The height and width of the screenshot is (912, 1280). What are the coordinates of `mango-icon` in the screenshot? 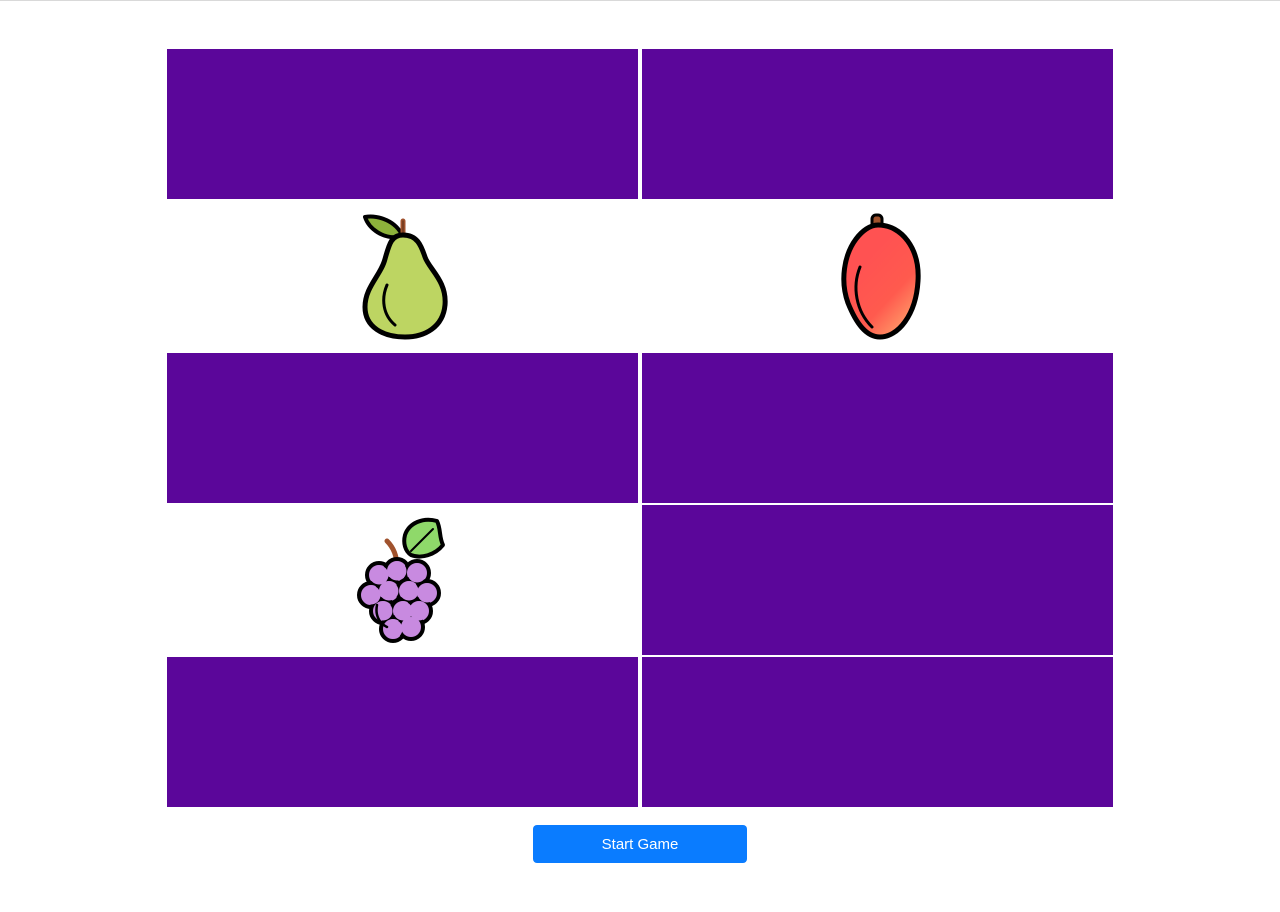 It's located at (880, 276).